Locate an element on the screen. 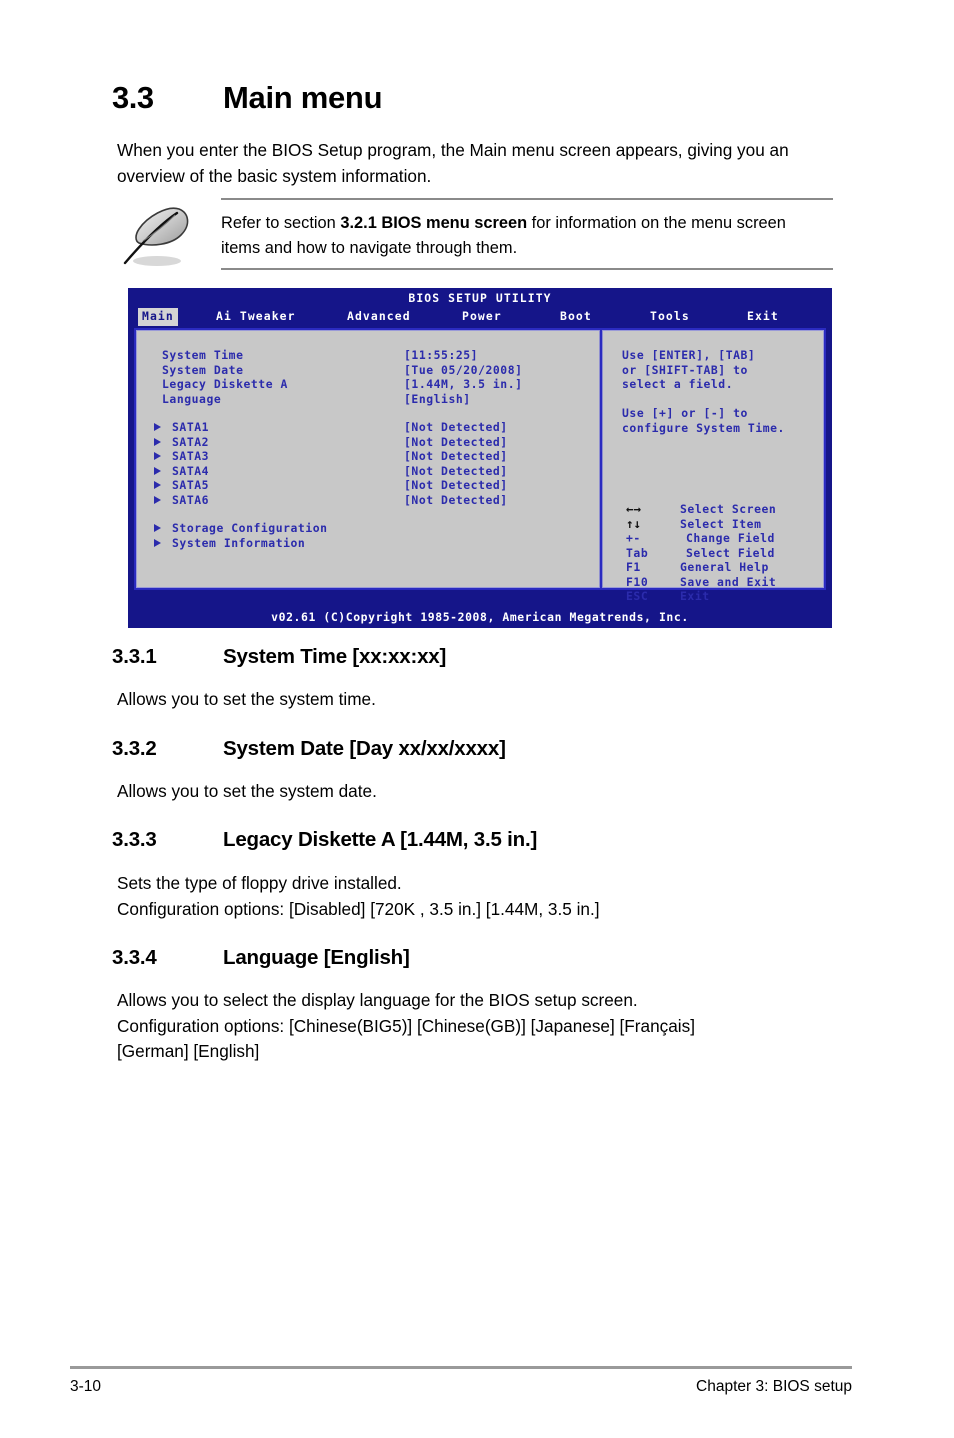  bios-field-label: Language is located at coordinates (192, 398).